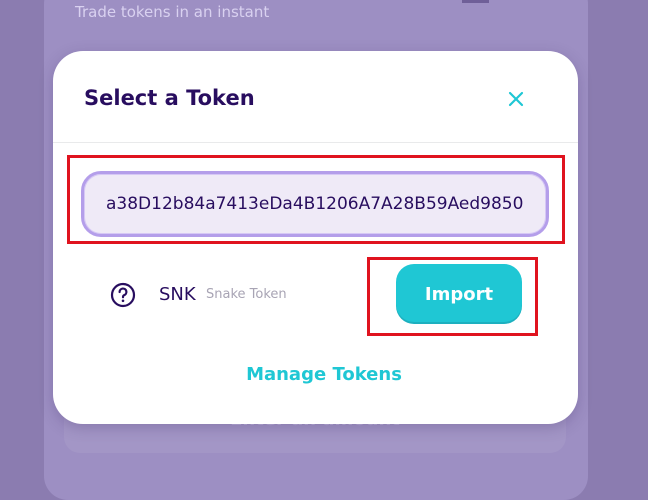 The width and height of the screenshot is (648, 500). I want to click on token-name: Snake Token, so click(246, 294).